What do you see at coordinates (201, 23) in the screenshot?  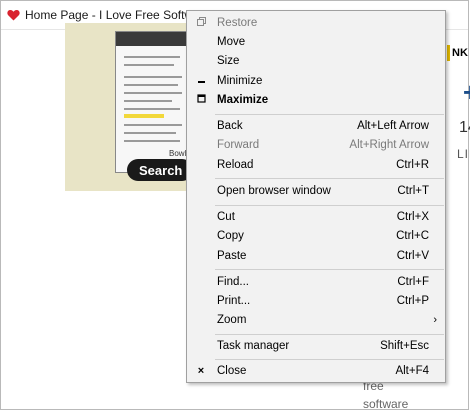 I see `restore-icon` at bounding box center [201, 23].